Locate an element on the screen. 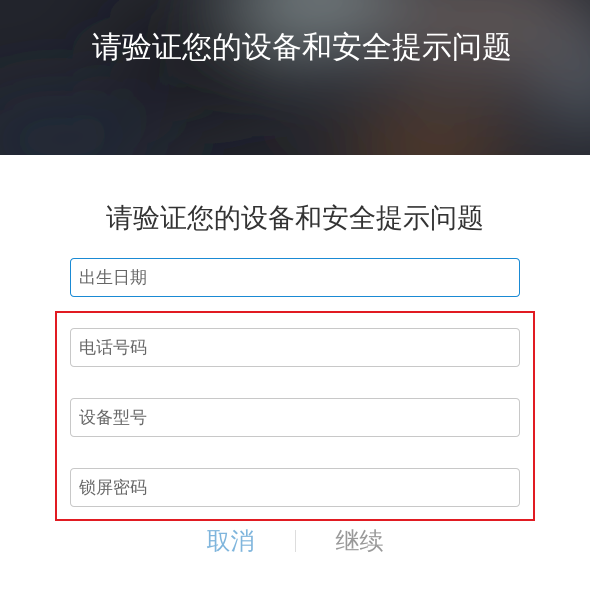 The width and height of the screenshot is (590, 607). input-field: 设备型号 is located at coordinates (295, 417).